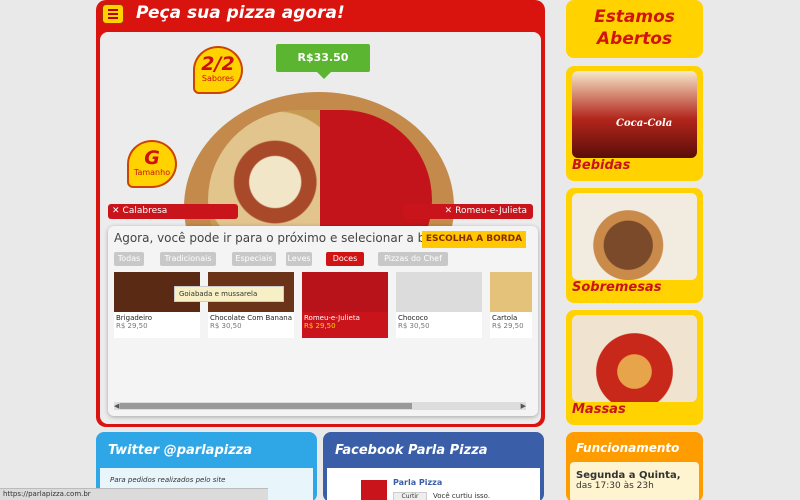 The width and height of the screenshot is (800, 500). I want to click on tab-leves: Leves, so click(299, 259).